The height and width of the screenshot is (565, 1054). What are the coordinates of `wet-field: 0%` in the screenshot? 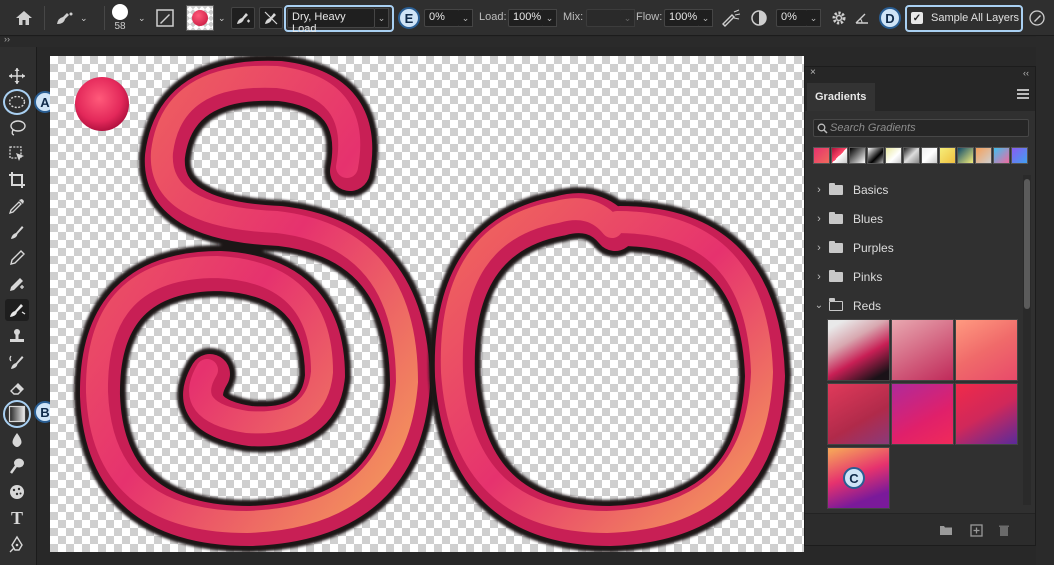 It's located at (442, 18).